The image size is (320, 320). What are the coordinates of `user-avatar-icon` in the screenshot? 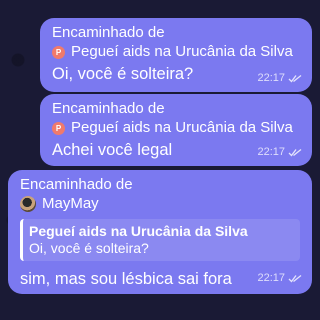 It's located at (28, 204).